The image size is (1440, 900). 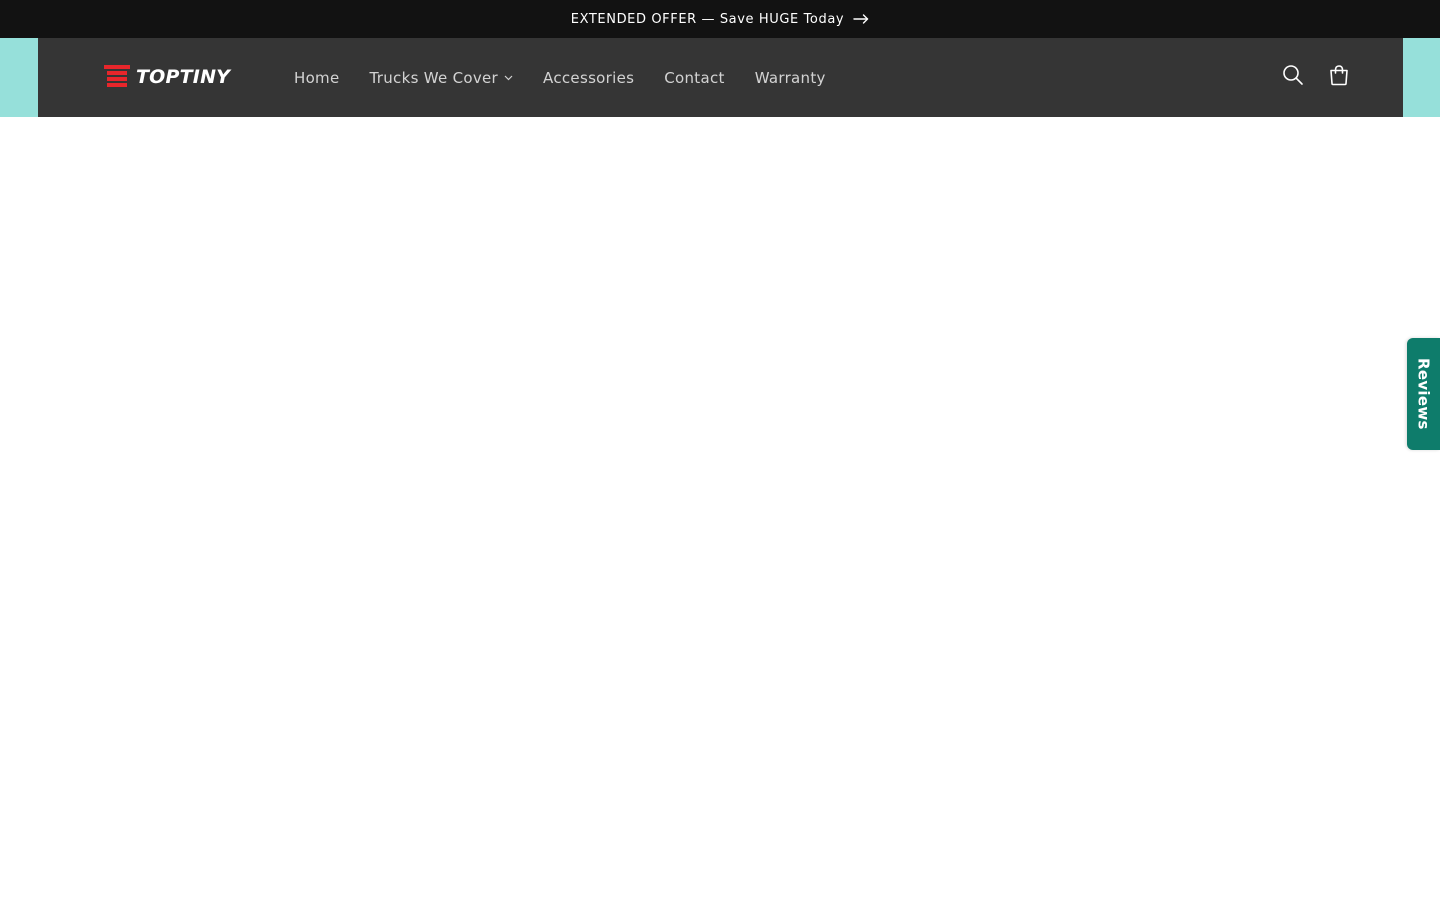 I want to click on nav-item-trucks-we-cover: Trucks We Cover, so click(x=442, y=78).